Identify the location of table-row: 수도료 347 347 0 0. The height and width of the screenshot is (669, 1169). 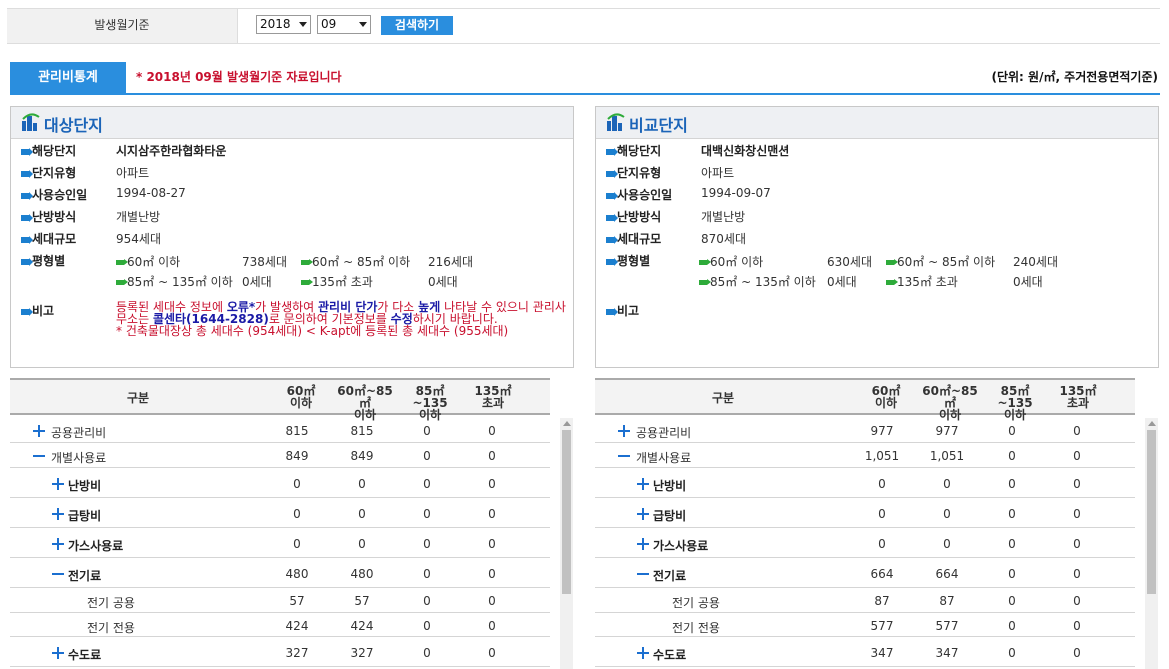
(865, 652).